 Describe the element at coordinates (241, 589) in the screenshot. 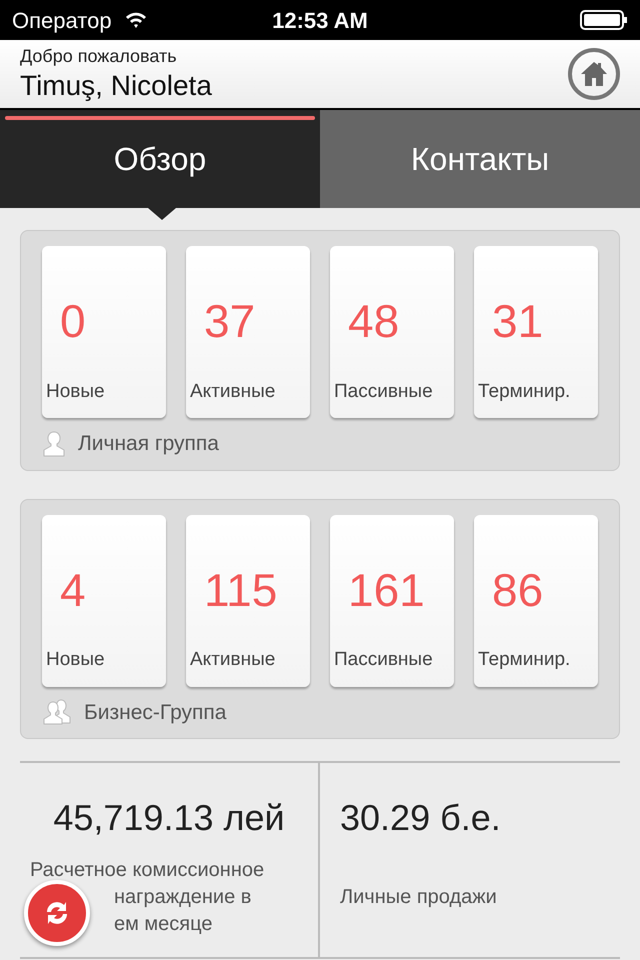

I see `count-value: 115` at that location.